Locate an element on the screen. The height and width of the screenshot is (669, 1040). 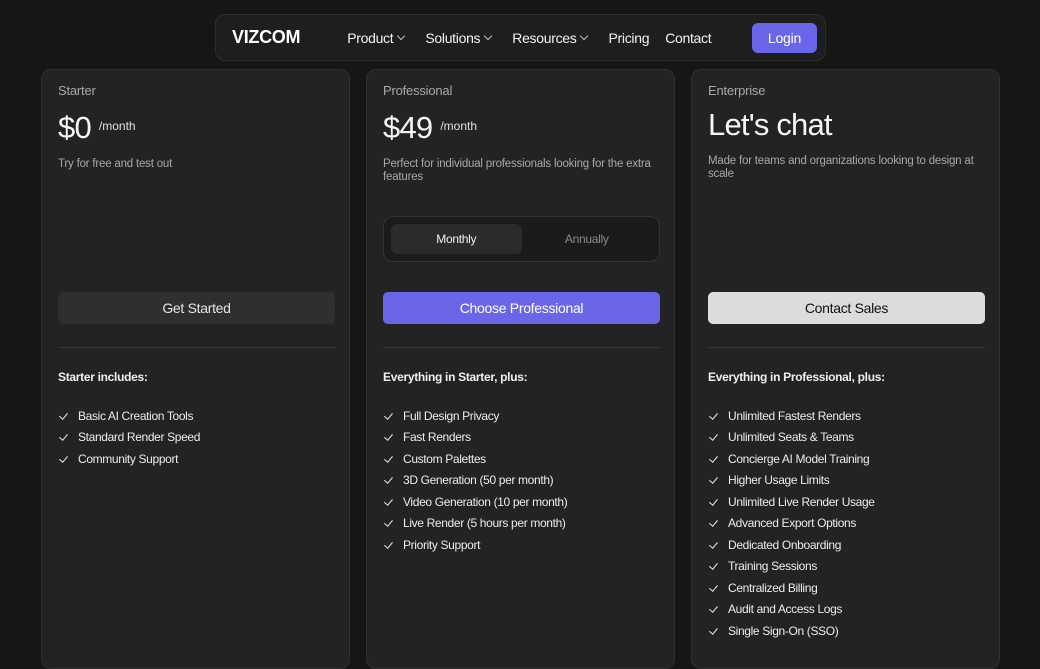
feature-label: Live Render (5 hours per month) is located at coordinates (484, 523).